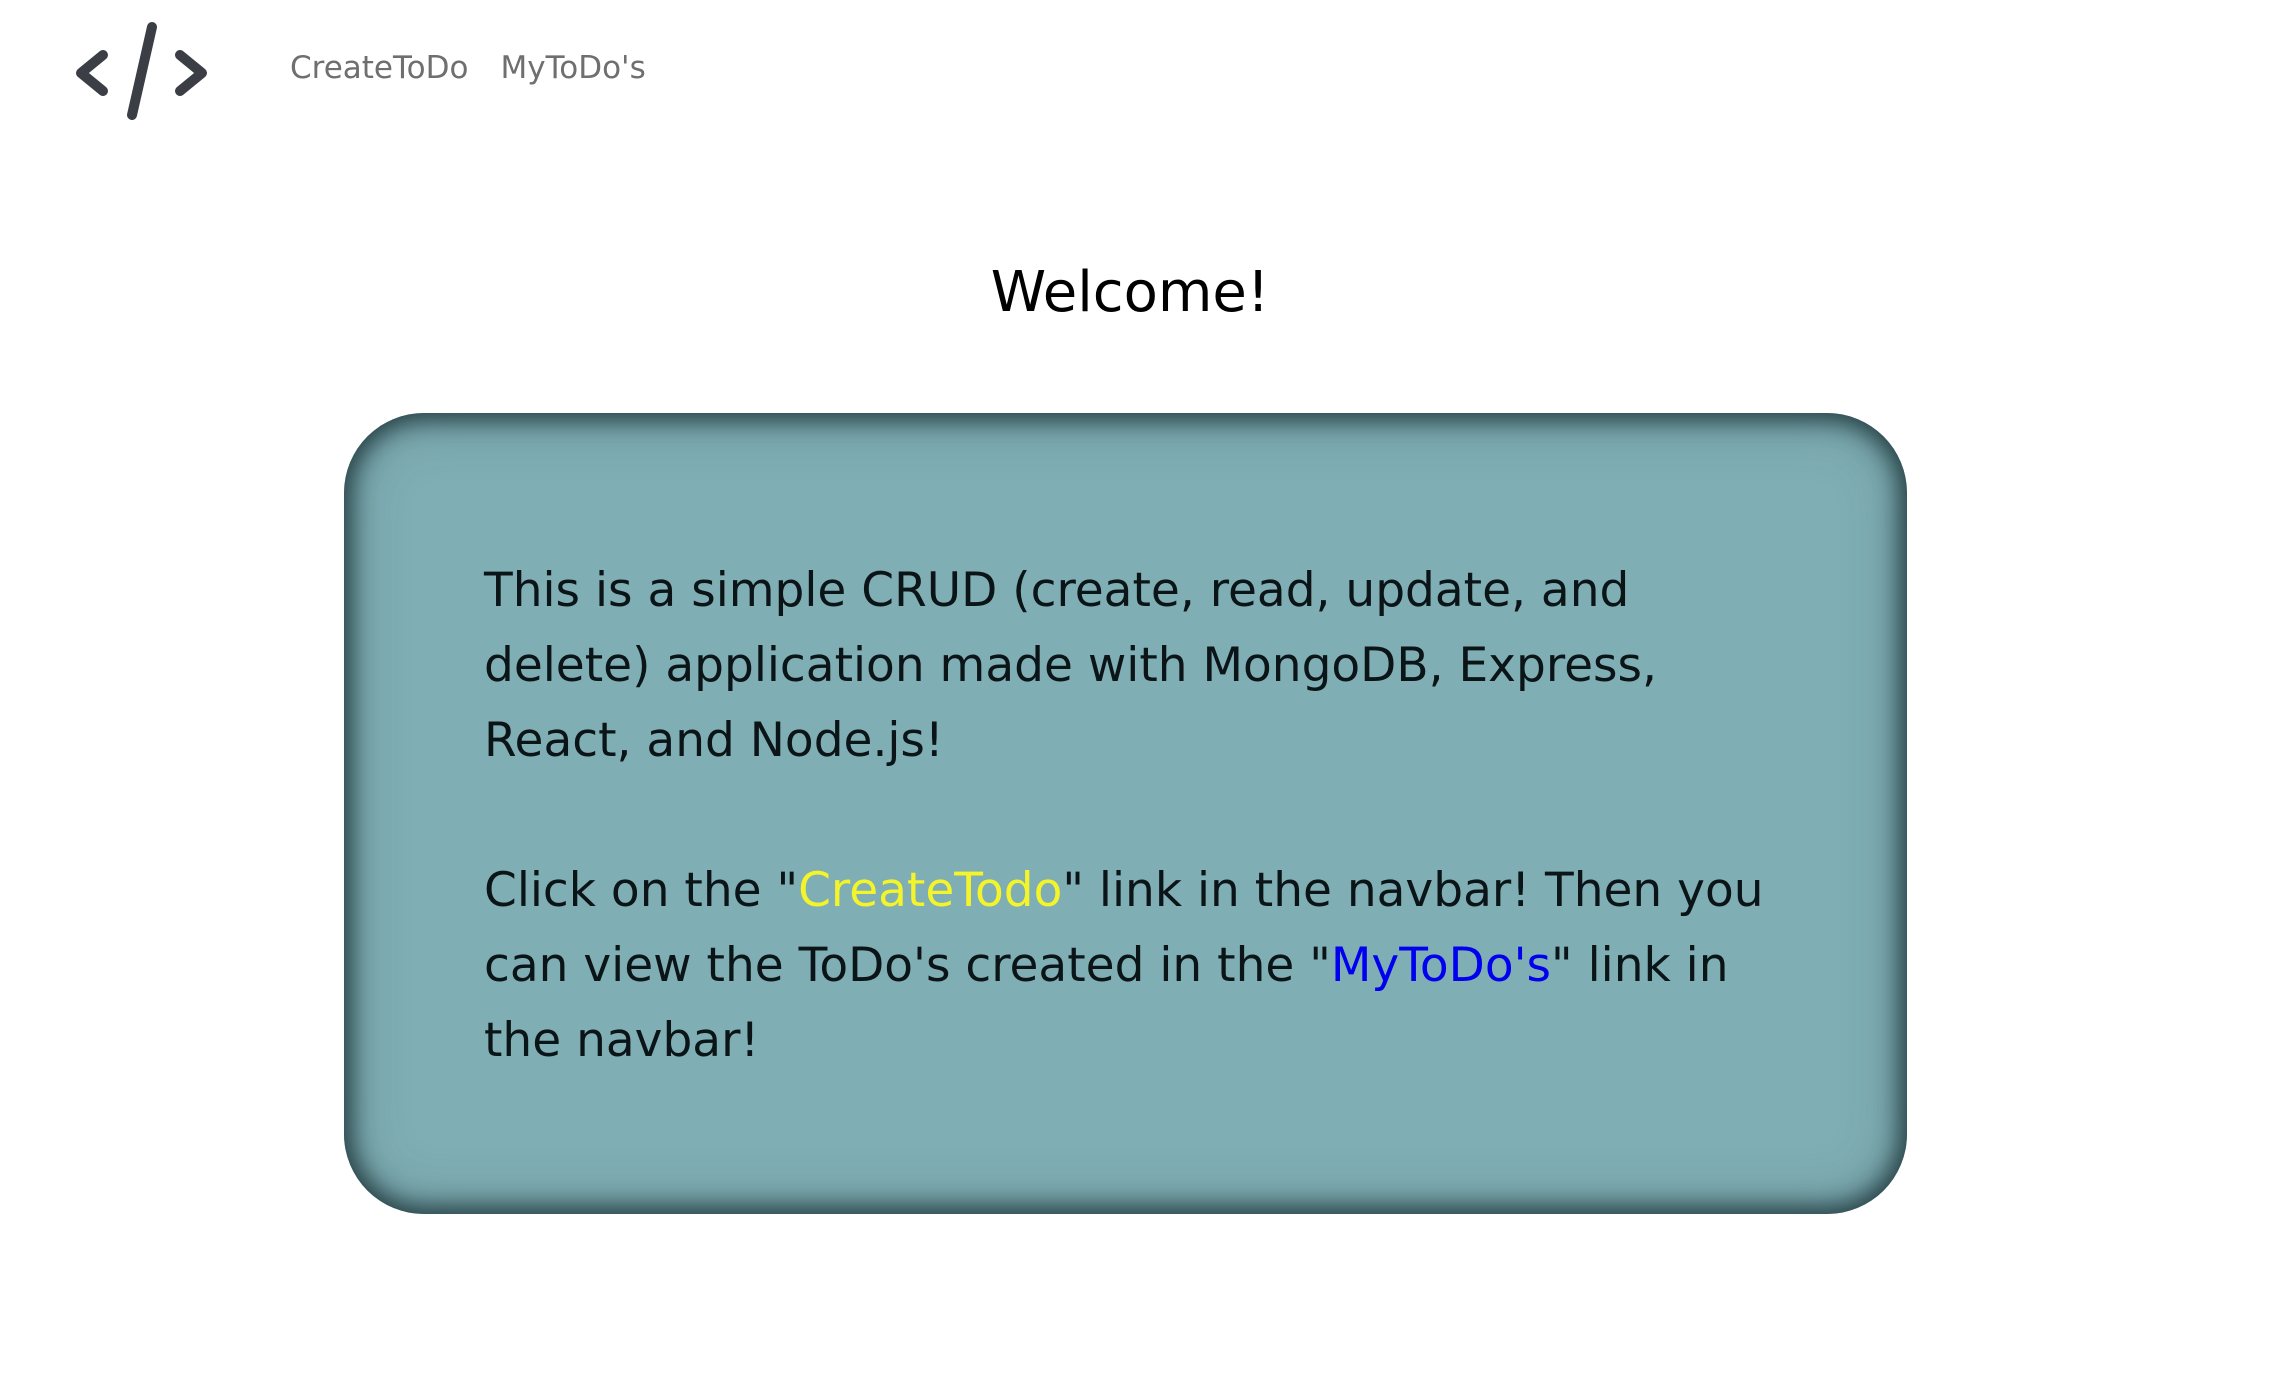 The image size is (2280, 1400). Describe the element at coordinates (1140, 75) in the screenshot. I see `navbar: CreateToDo MyToDo's` at that location.